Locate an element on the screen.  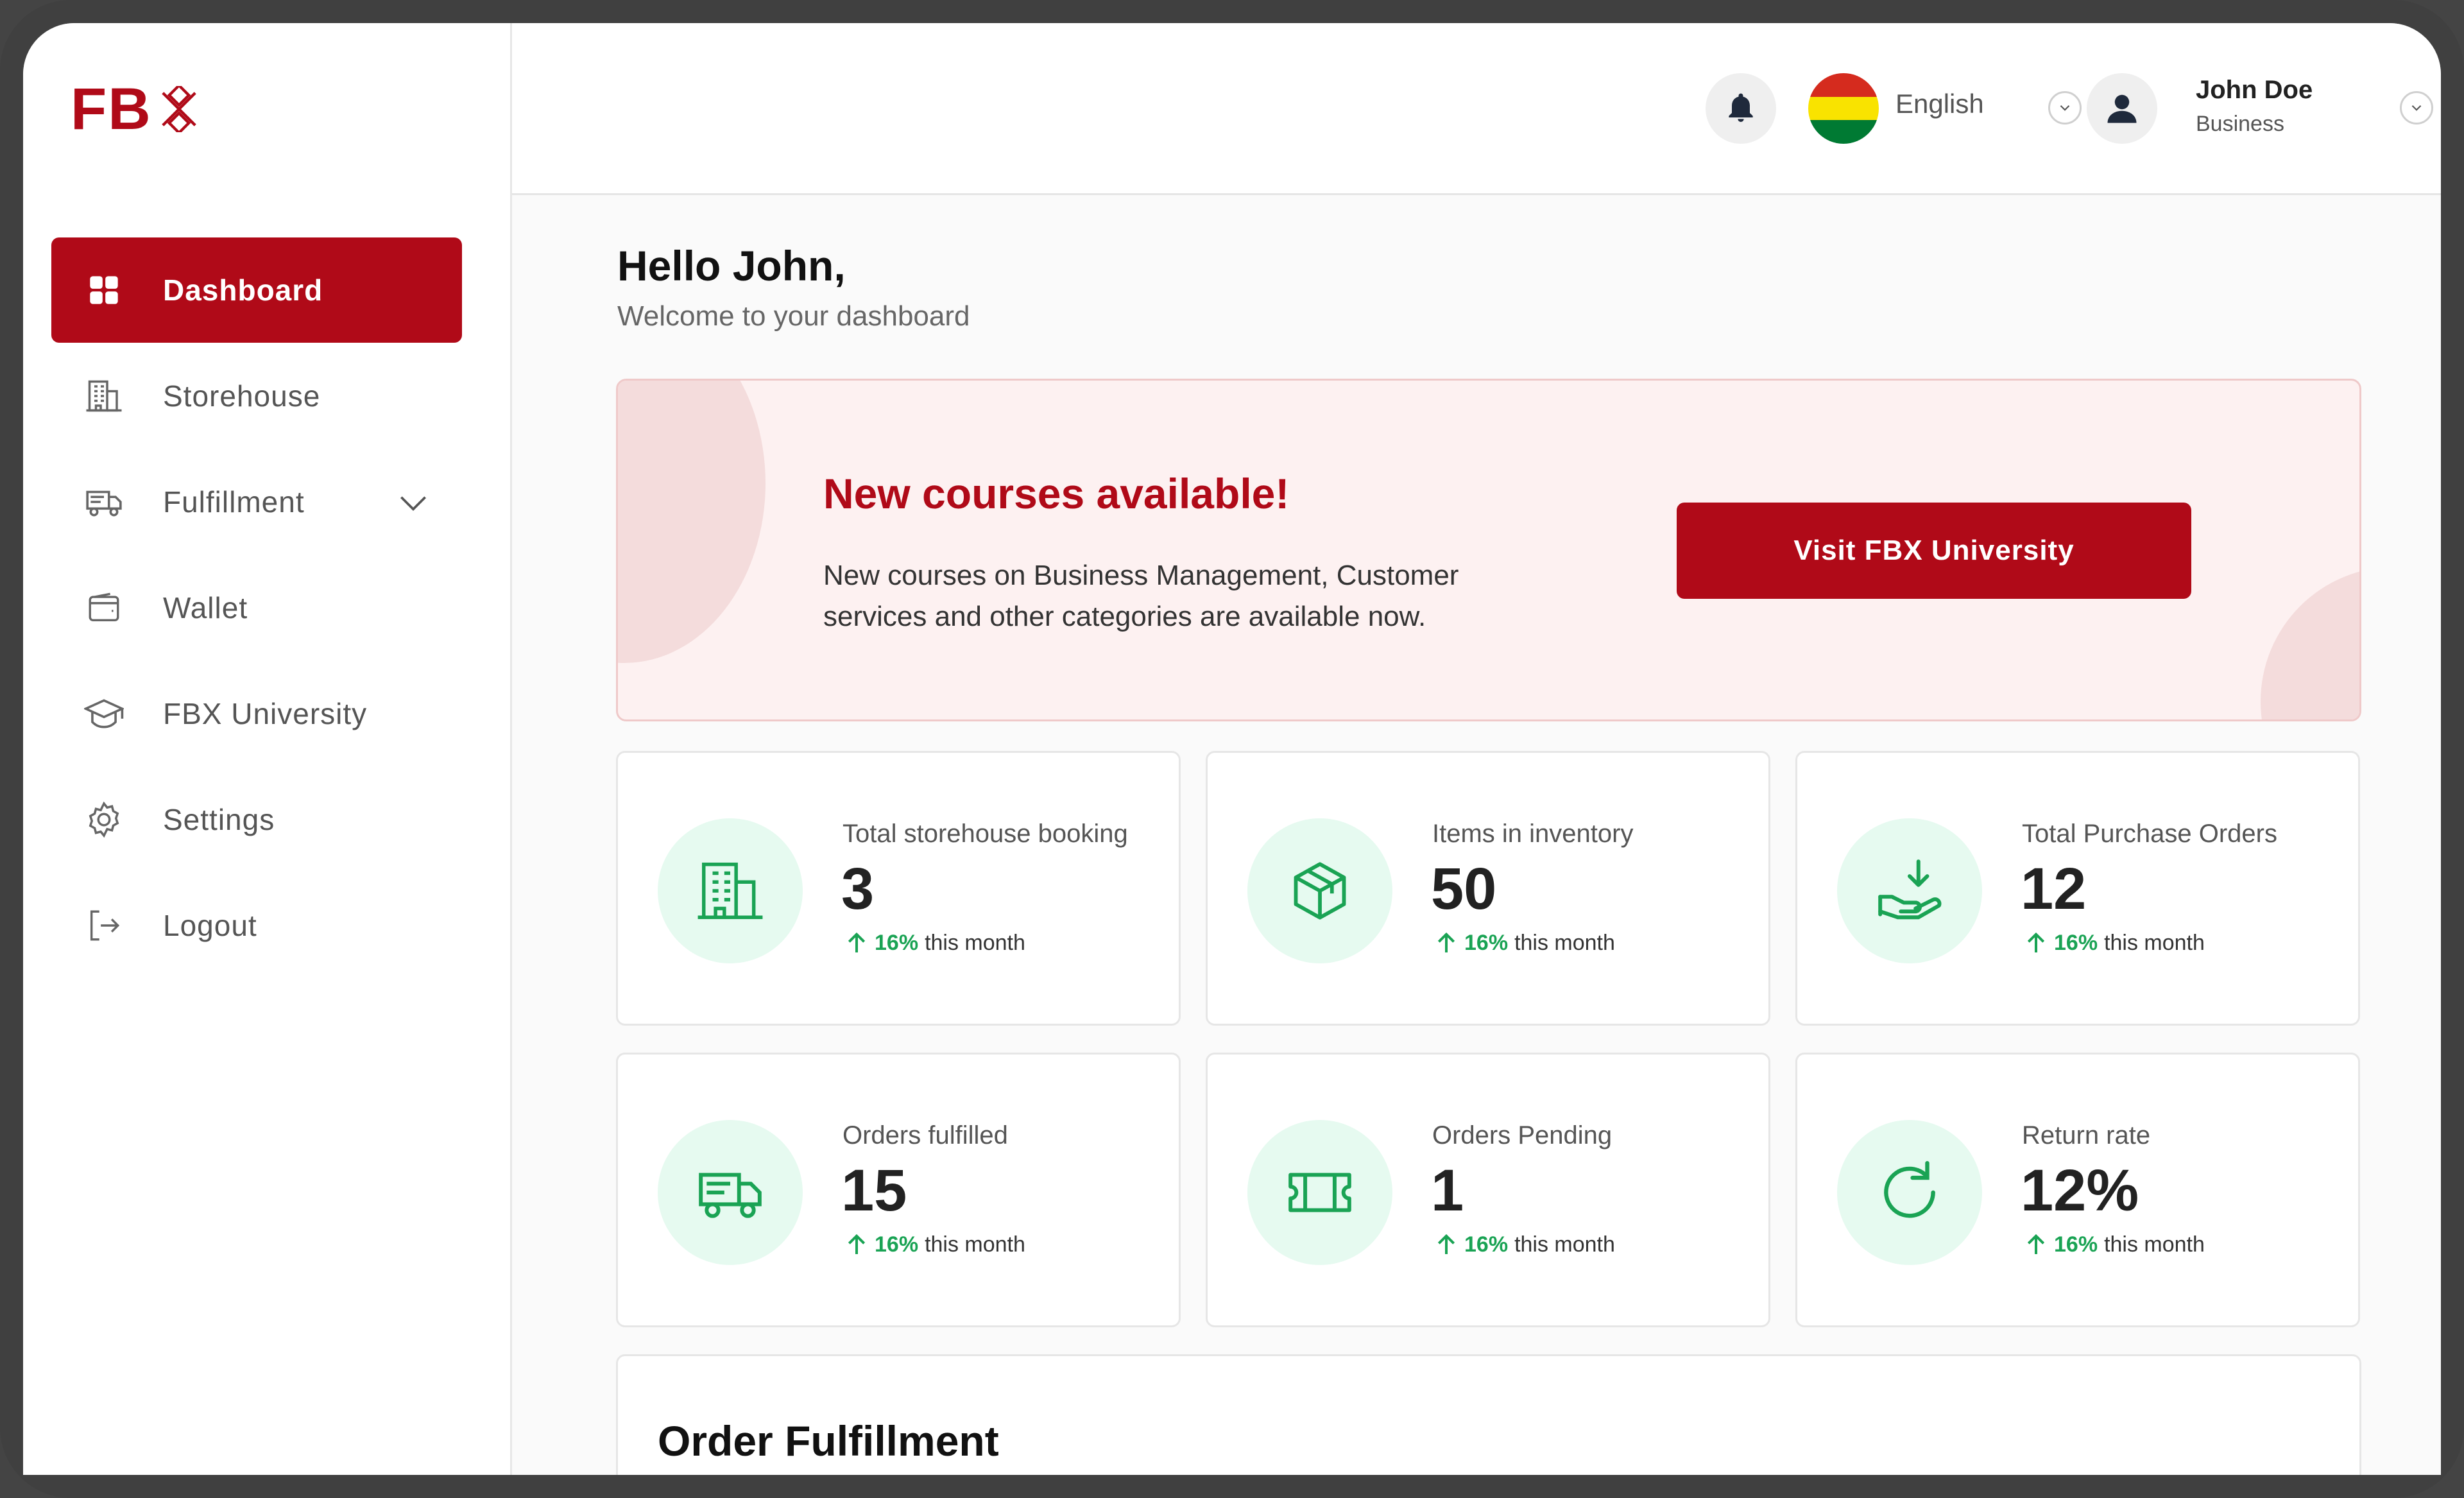
gear-icon is located at coordinates (104, 819).